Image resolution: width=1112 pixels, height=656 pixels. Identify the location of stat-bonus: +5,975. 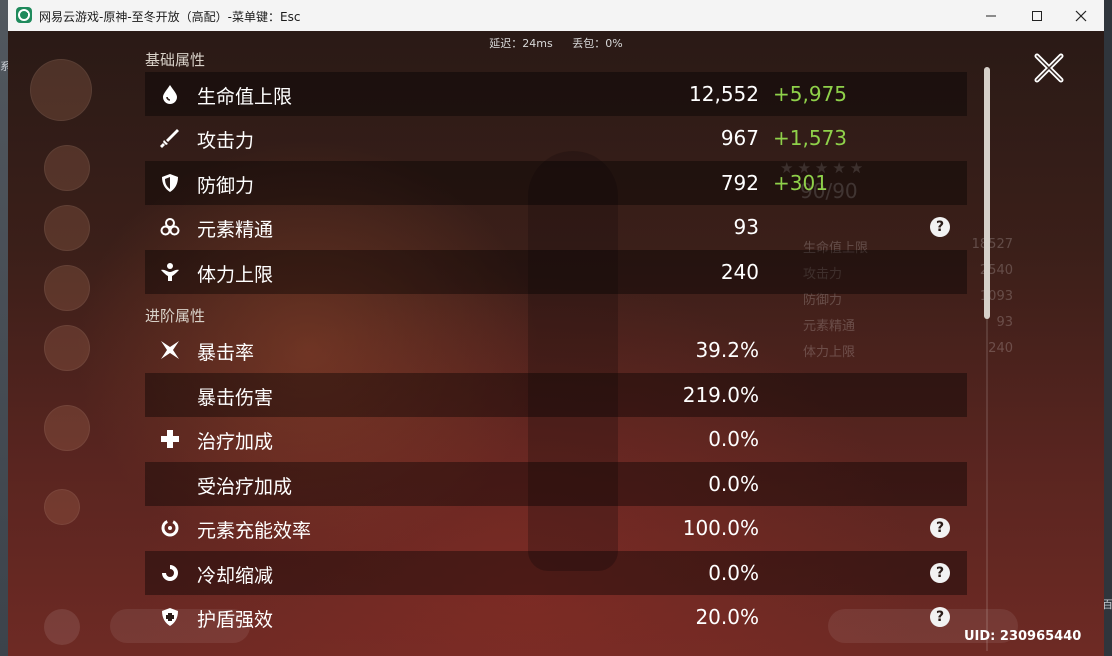
(810, 94).